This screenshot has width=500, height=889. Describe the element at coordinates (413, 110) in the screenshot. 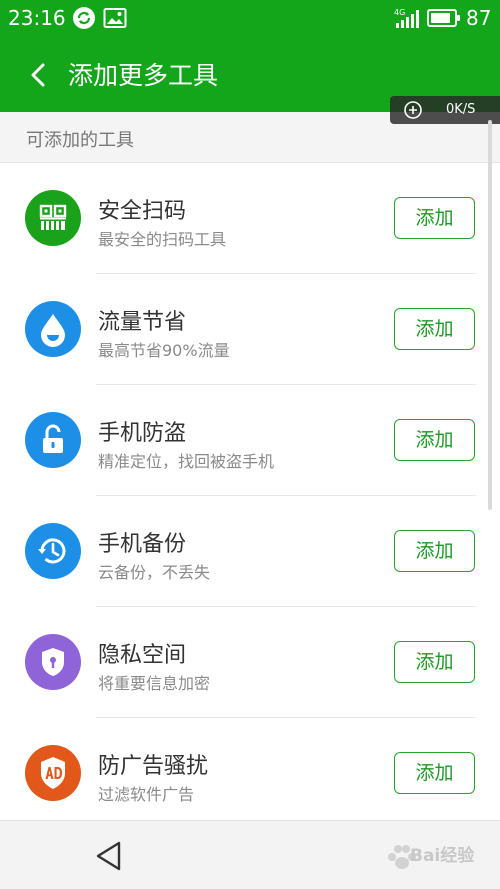

I see `speed-arrow-icon` at that location.